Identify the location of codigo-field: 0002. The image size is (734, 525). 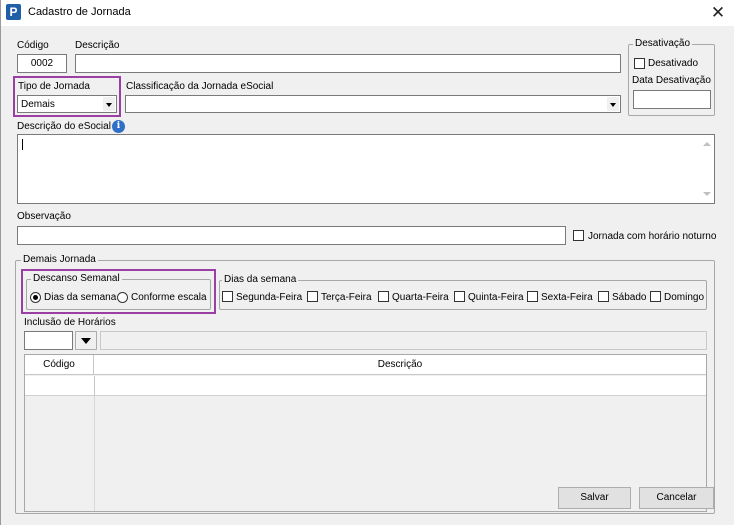
(42, 63).